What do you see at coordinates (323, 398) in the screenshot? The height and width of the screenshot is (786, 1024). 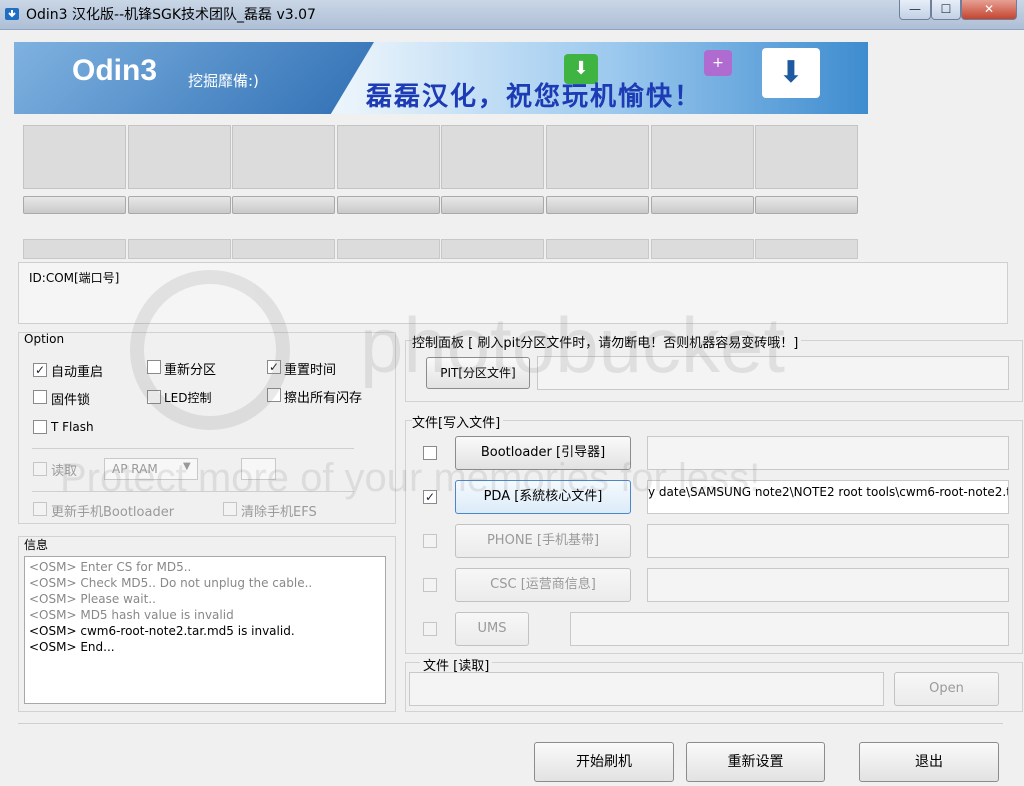 I see `nand-erase-label: 擦出所有闪存` at bounding box center [323, 398].